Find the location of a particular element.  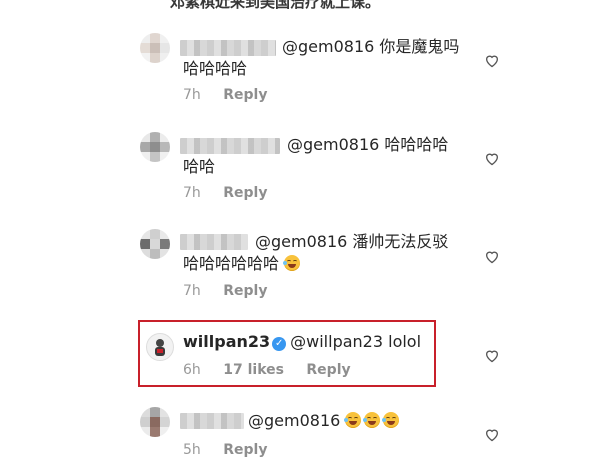

username-link: willpan23 is located at coordinates (226, 341).